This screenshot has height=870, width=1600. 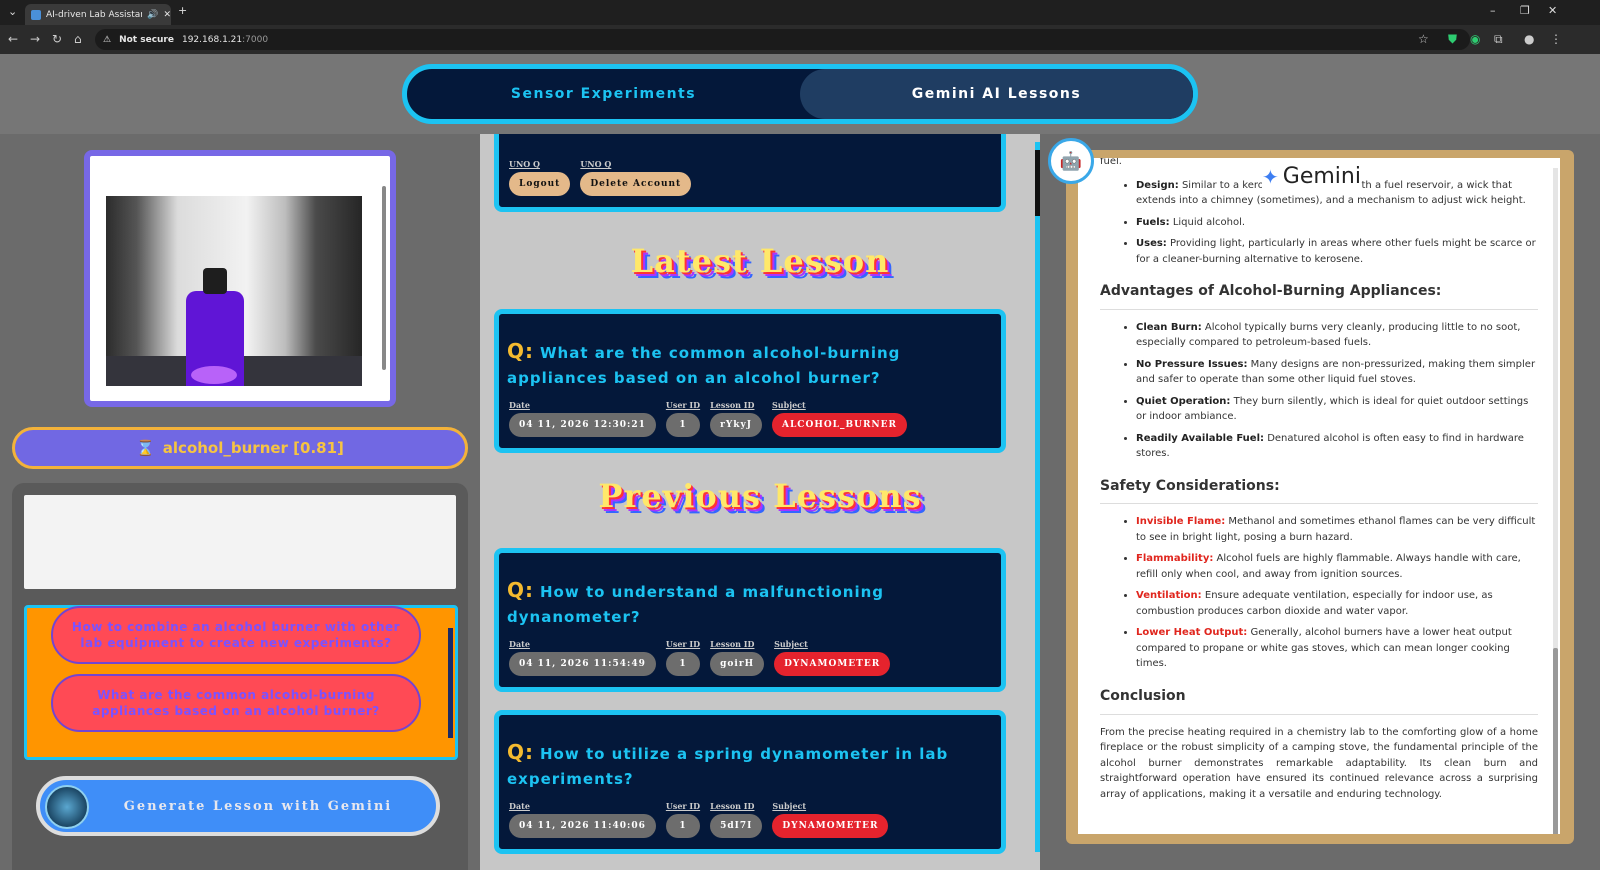 I want to click on reload-icon: ↻, so click(x=57, y=39).